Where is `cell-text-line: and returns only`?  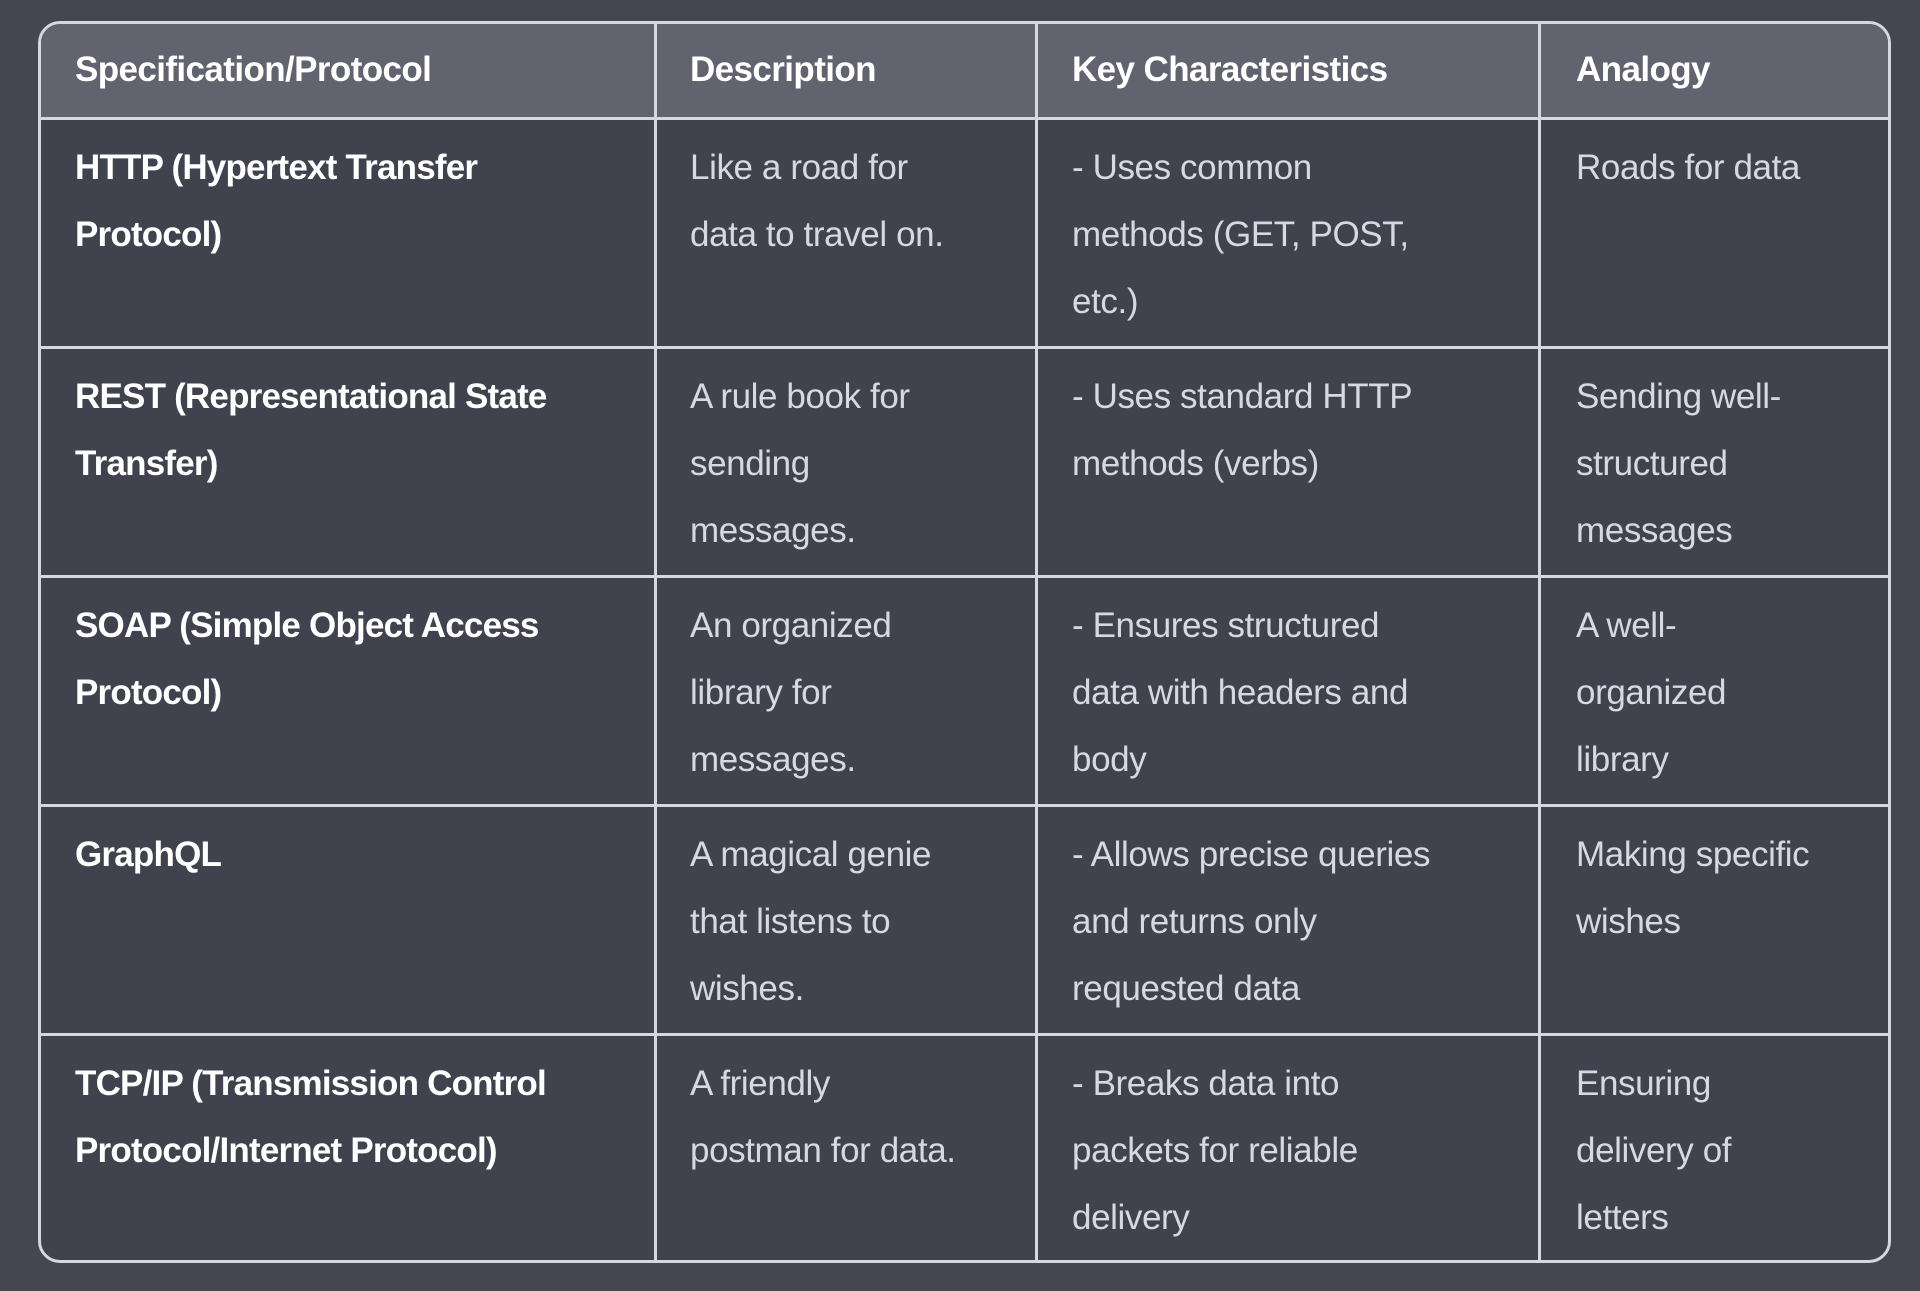
cell-text-line: and returns only is located at coordinates (1194, 921).